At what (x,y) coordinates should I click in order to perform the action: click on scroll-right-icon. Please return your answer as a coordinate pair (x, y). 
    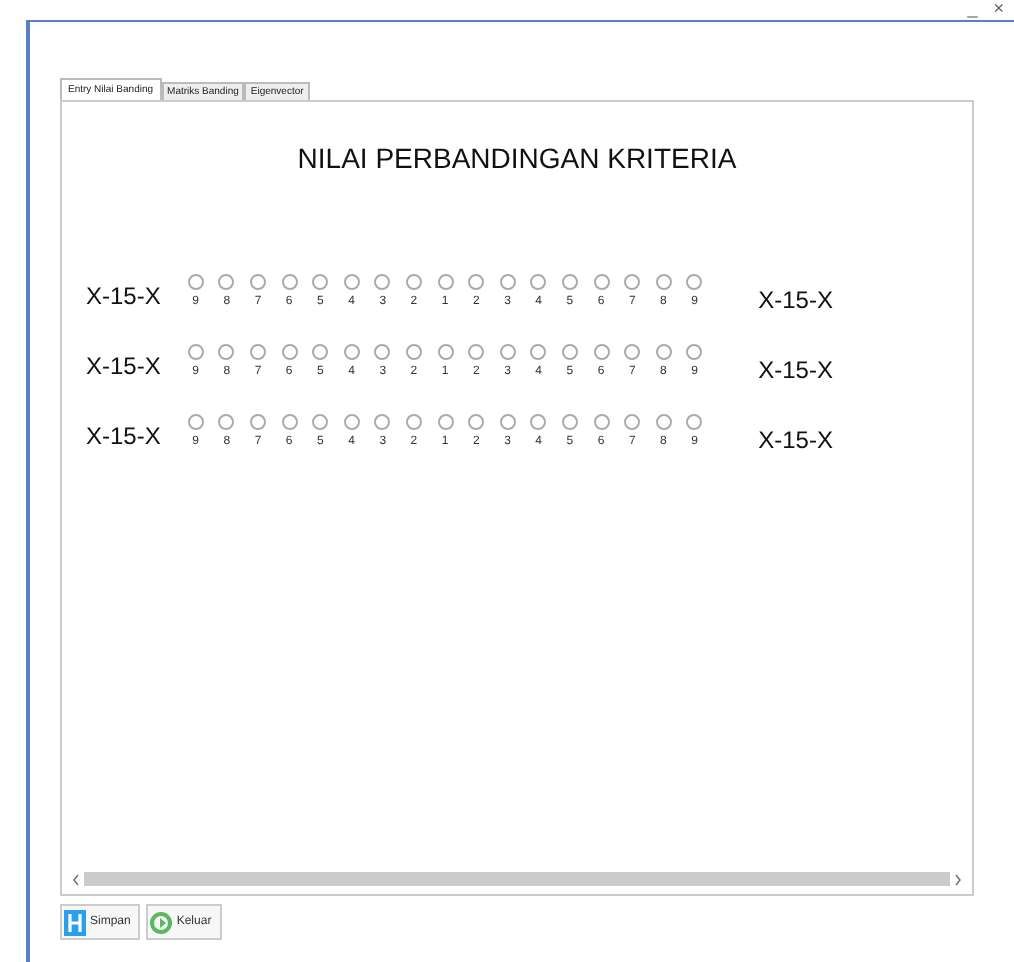
    Looking at the image, I should click on (958, 879).